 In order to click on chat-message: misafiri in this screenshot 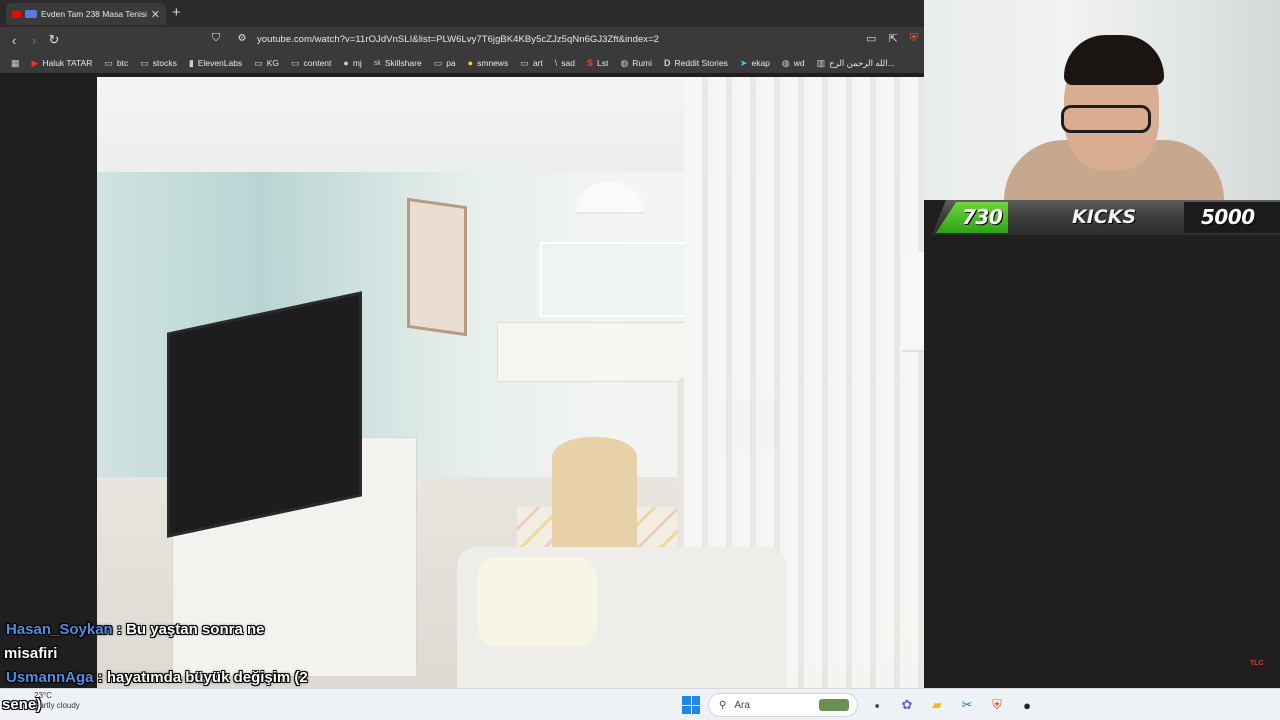, I will do `click(210, 654)`.